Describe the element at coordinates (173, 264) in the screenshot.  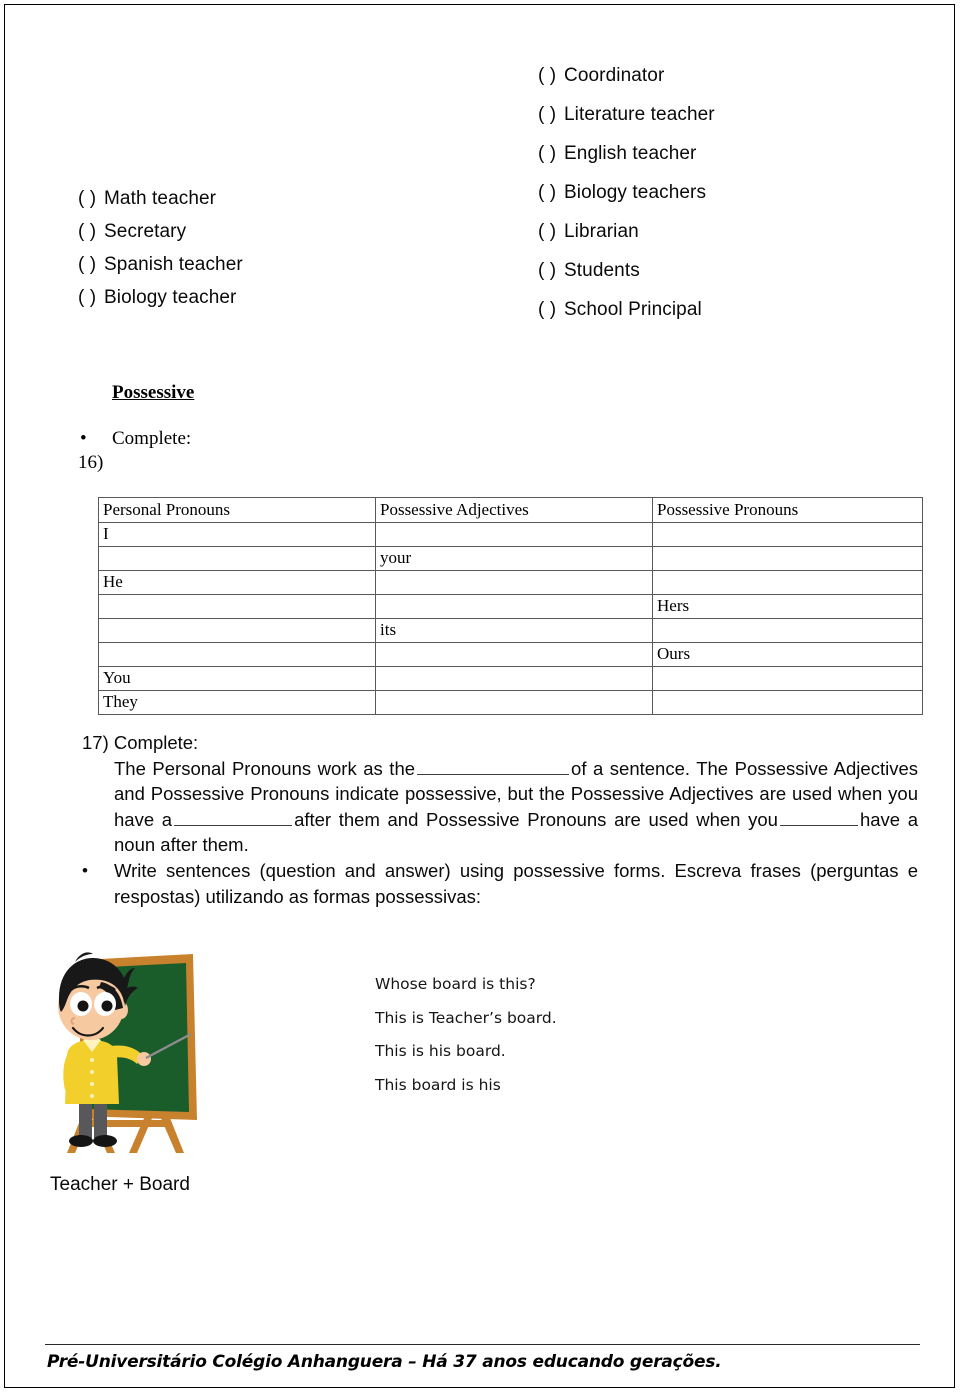
I see `option-label: Spanish teacher` at that location.